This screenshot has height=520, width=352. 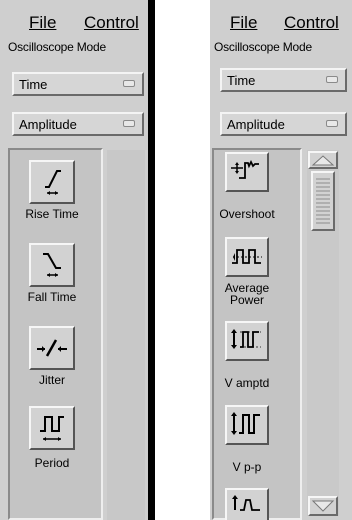 I want to click on scroll-down-arrow-icon, so click(x=323, y=506).